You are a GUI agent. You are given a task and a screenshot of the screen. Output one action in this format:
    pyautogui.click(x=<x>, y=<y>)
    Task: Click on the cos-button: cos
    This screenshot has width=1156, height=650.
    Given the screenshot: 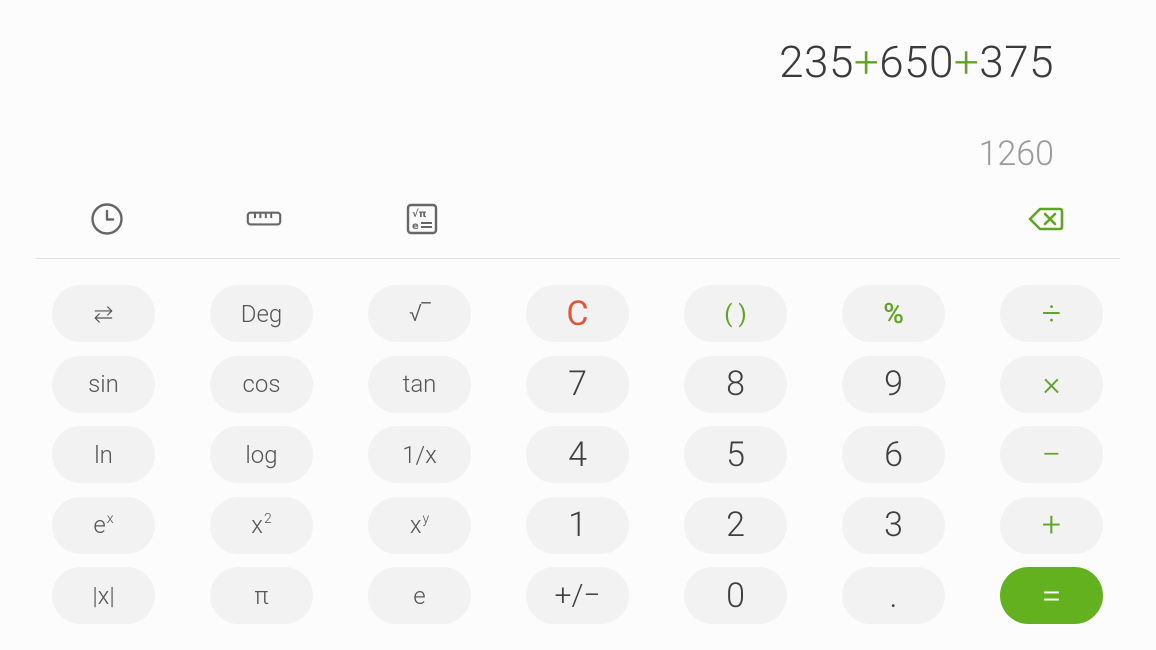 What is the action you would take?
    pyautogui.click(x=261, y=384)
    